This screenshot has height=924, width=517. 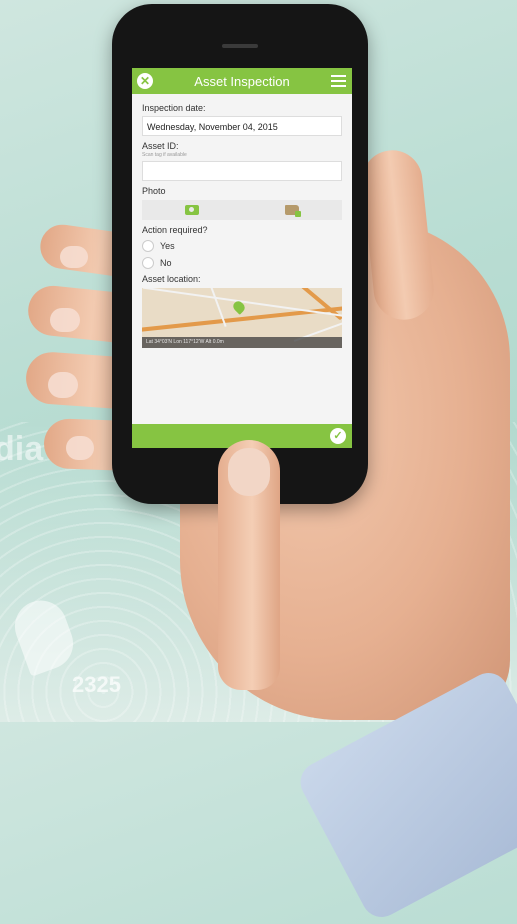 I want to click on location-status: Lat 34°03'N Lon 117°12'W Alt 0.0m, so click(x=242, y=342).